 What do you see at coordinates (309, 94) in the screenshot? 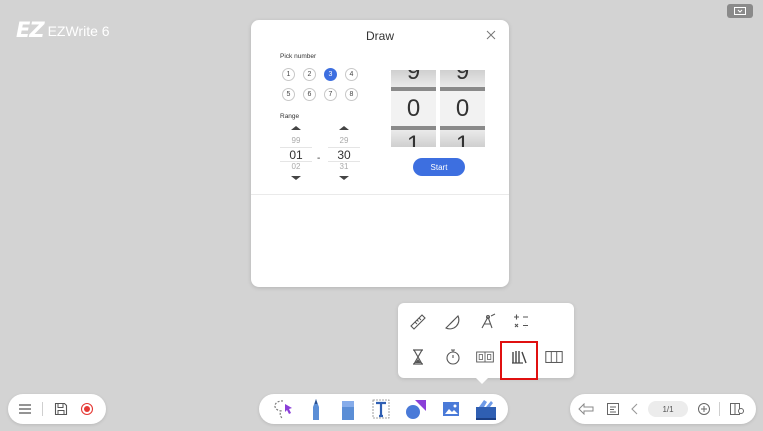
I see `pick-number-6: 6` at bounding box center [309, 94].